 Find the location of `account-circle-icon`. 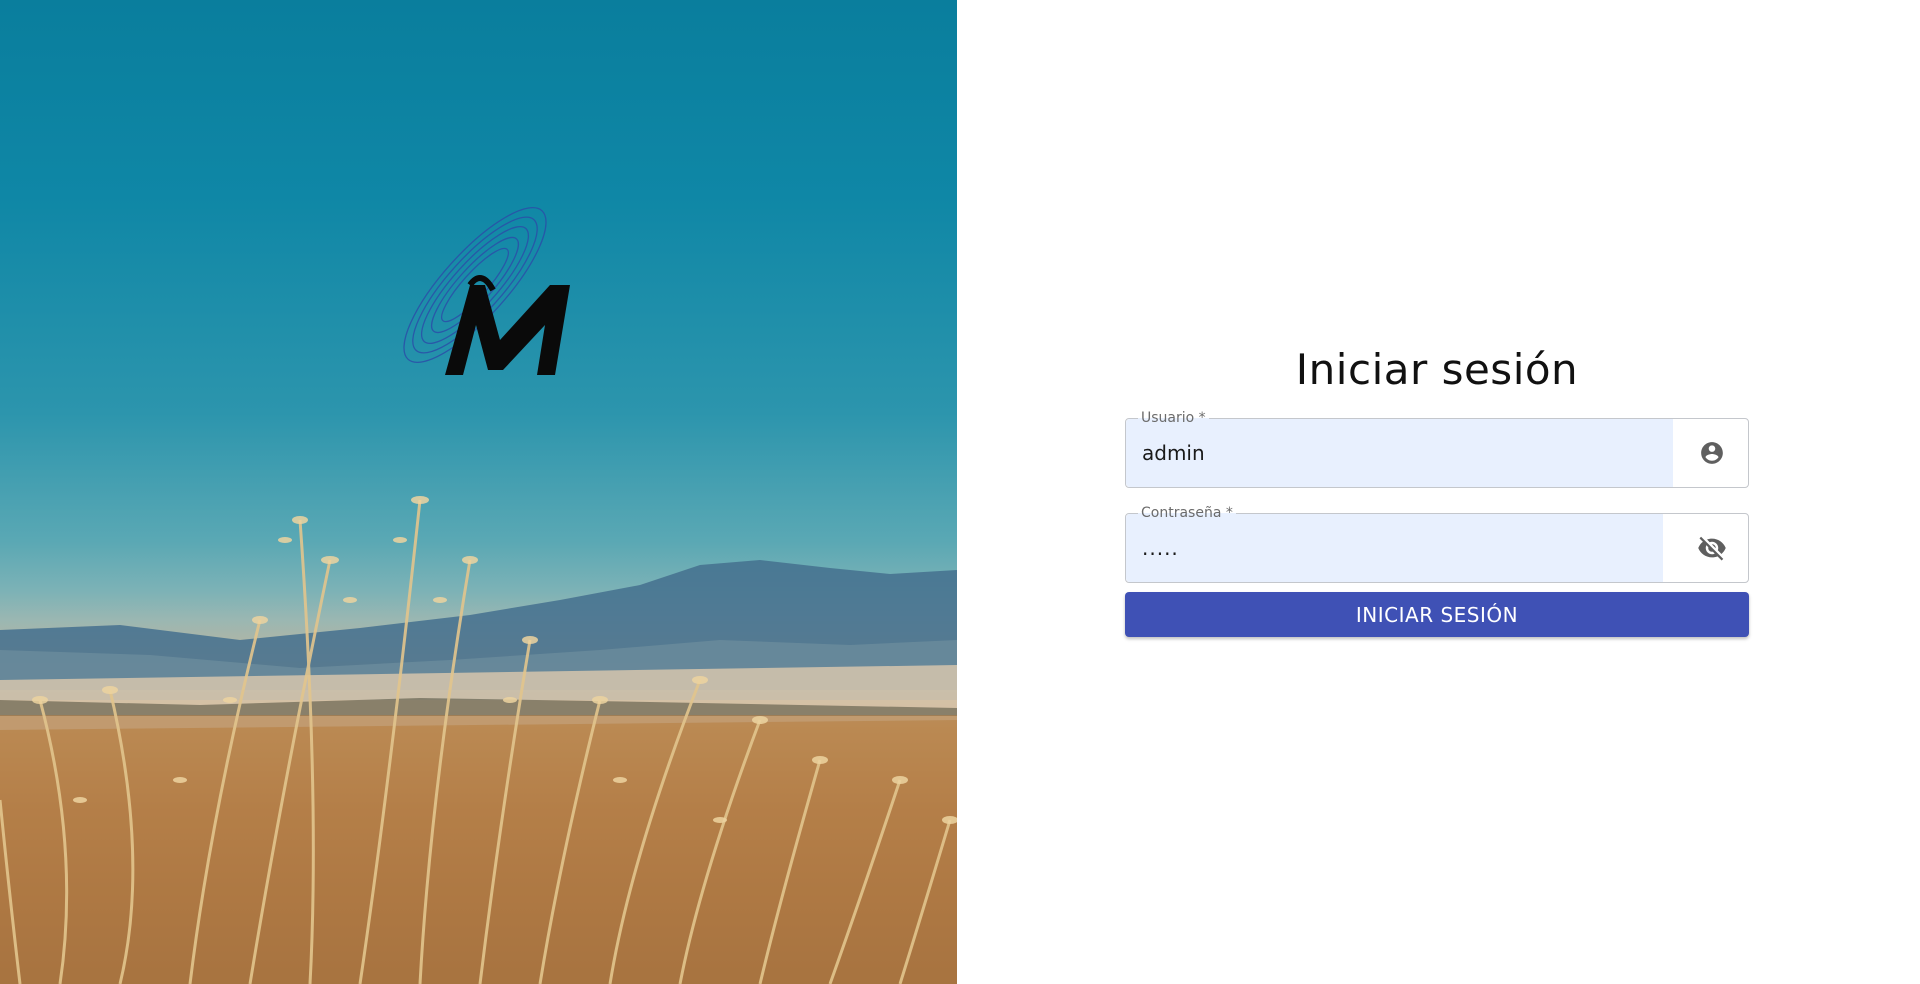

account-circle-icon is located at coordinates (1712, 453).